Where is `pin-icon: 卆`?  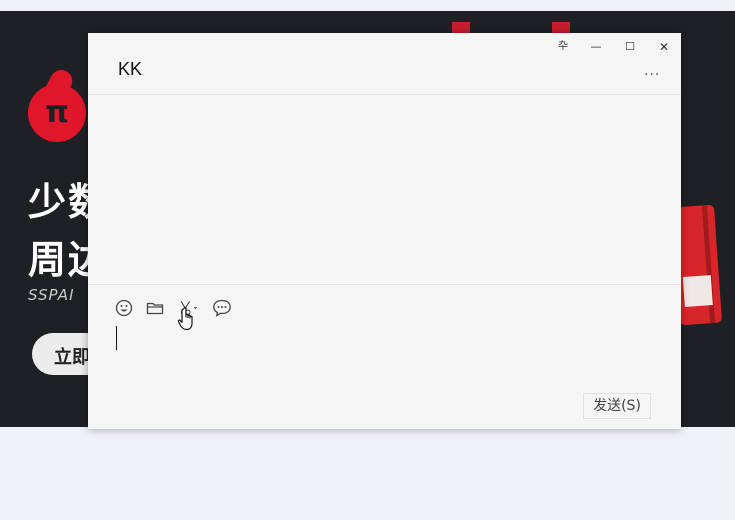 pin-icon: 卆 is located at coordinates (563, 47).